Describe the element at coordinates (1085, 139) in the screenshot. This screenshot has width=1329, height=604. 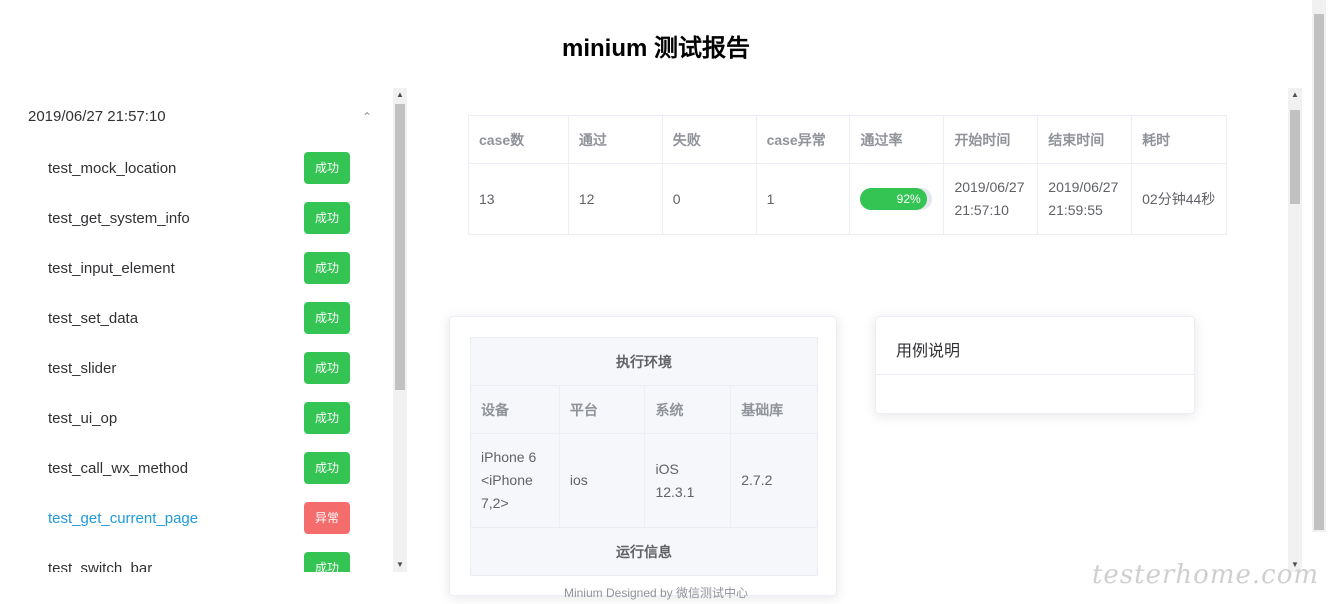
I see `header-end-time: 结束时间` at that location.